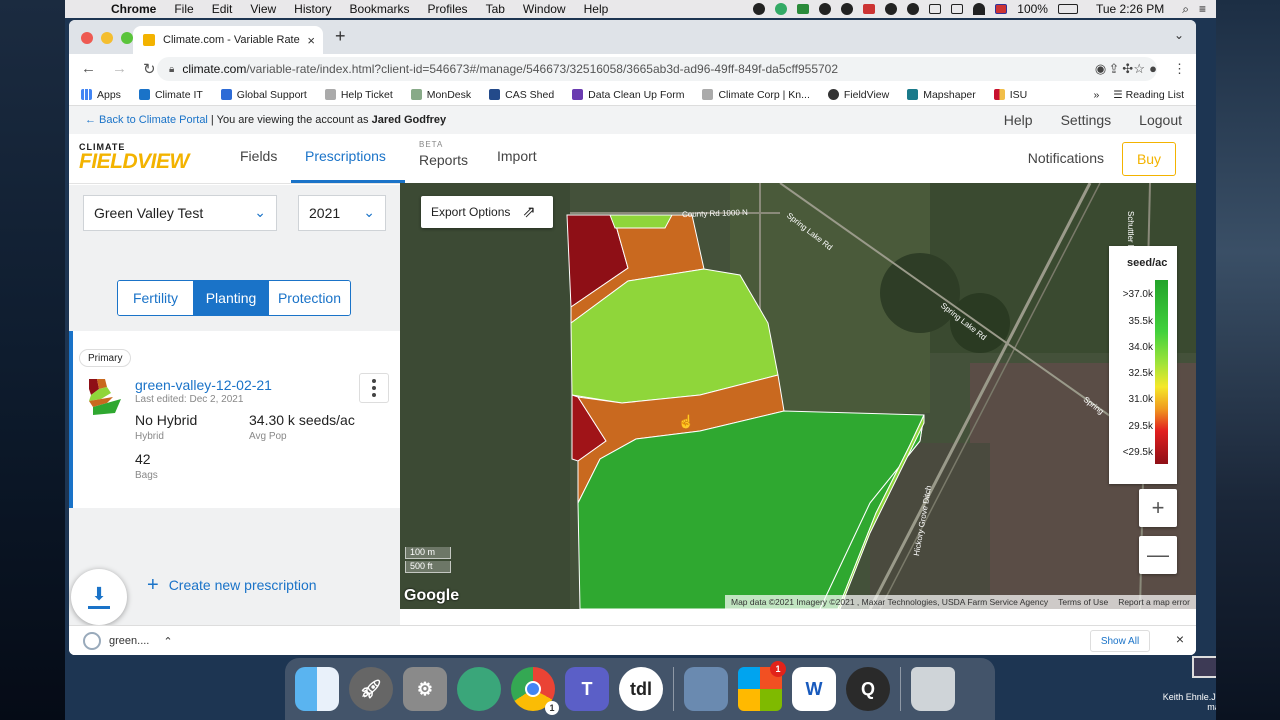 This screenshot has height=720, width=1280. I want to click on nav-fields: Fields, so click(258, 156).